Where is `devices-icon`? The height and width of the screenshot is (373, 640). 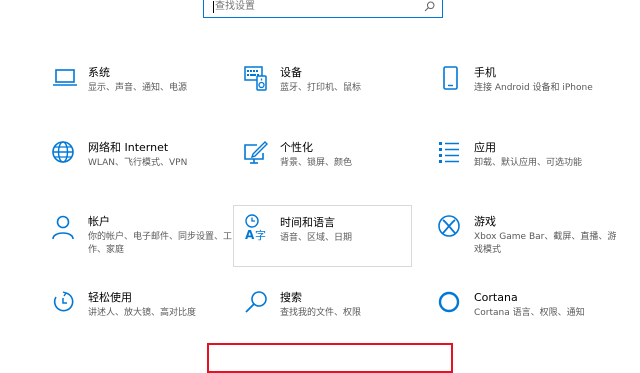
devices-icon is located at coordinates (255, 78).